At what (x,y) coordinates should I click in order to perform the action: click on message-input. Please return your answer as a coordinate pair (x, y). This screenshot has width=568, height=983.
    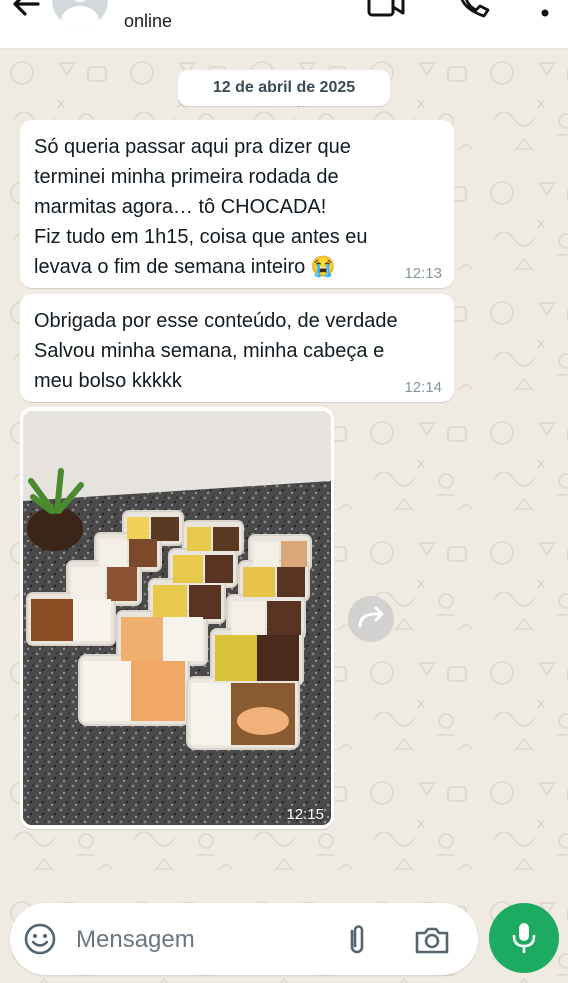
    Looking at the image, I should click on (201, 940).